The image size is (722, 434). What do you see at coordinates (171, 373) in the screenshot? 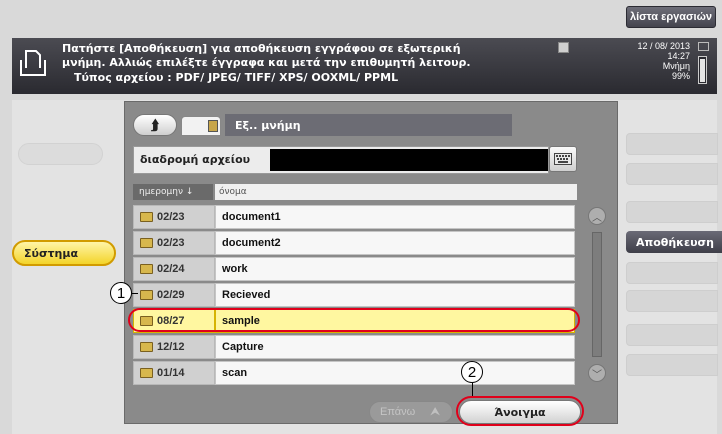
I see `file-date-text: 01/14` at bounding box center [171, 373].